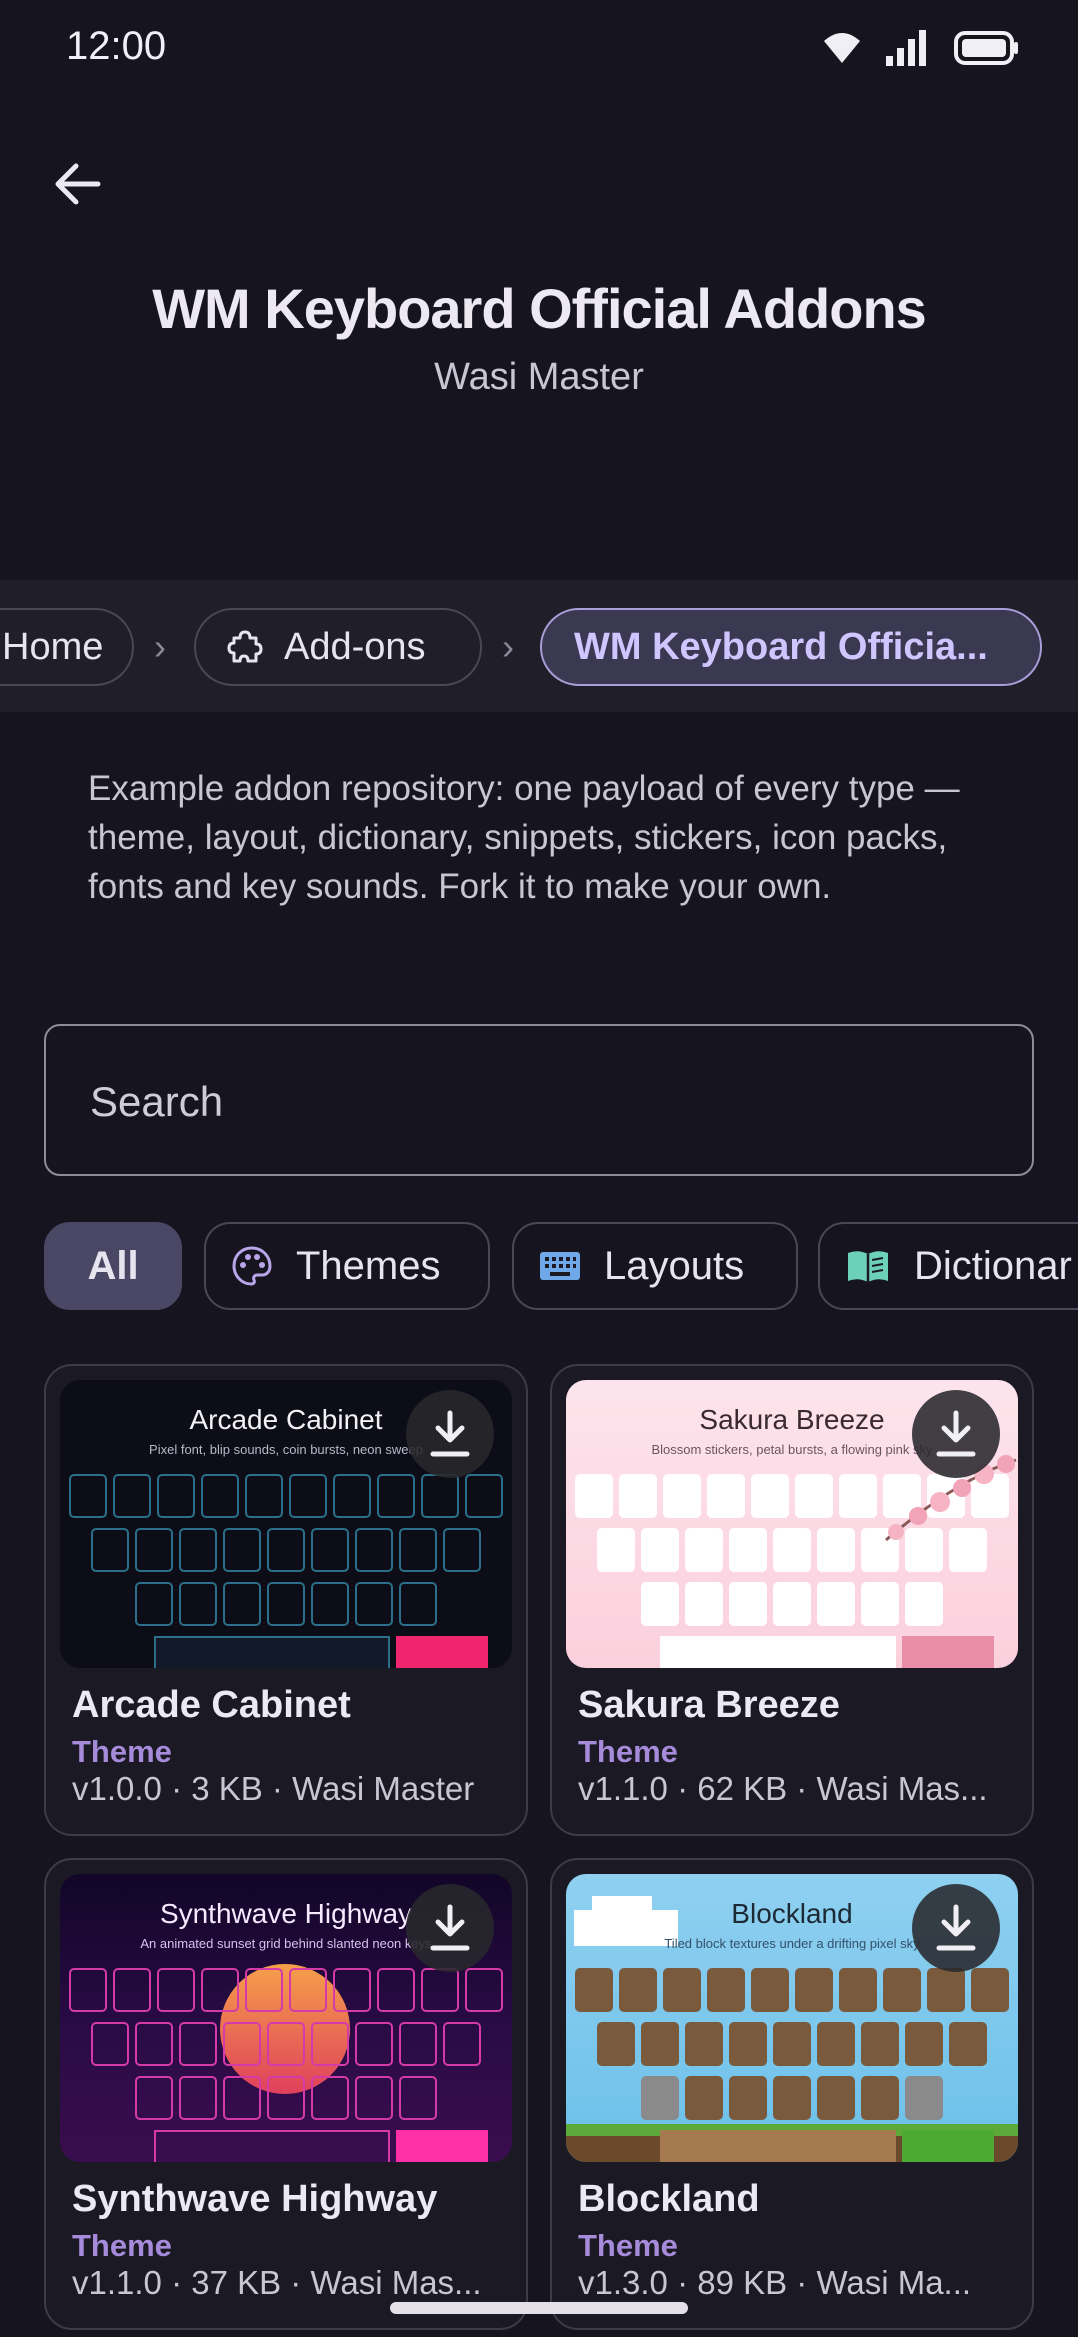  Describe the element at coordinates (906, 48) in the screenshot. I see `signal-icon` at that location.